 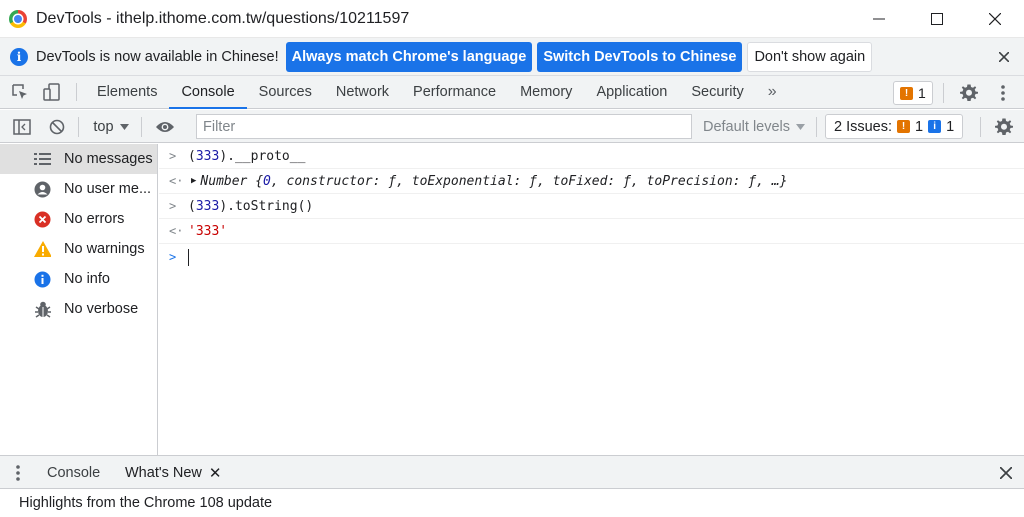 I want to click on info-icon, so click(x=42, y=279).